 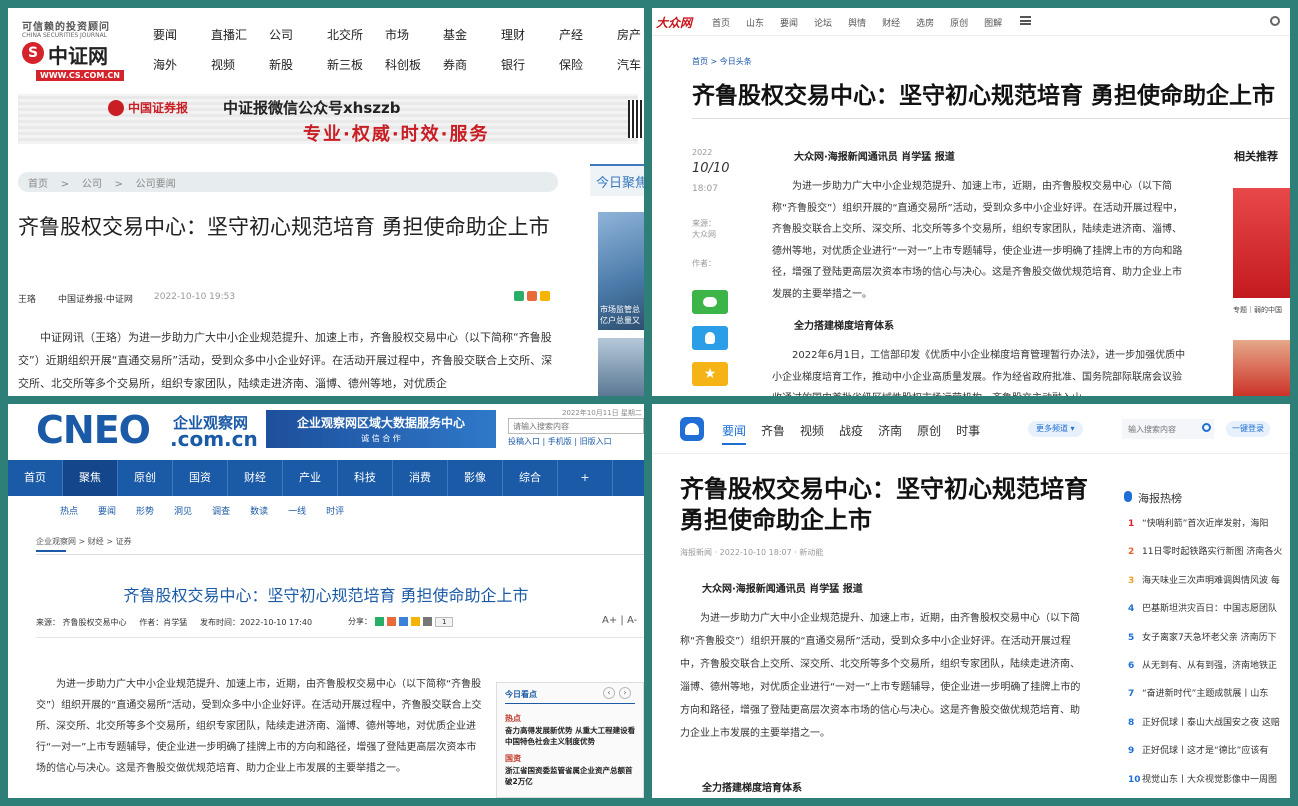 I want to click on login-button: 一键登录, so click(x=1248, y=429).